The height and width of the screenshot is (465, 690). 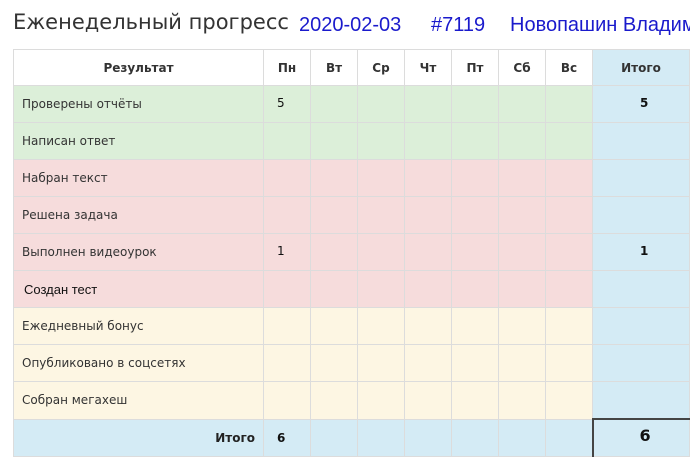 I want to click on table-row: Набран текст, so click(x=351, y=178).